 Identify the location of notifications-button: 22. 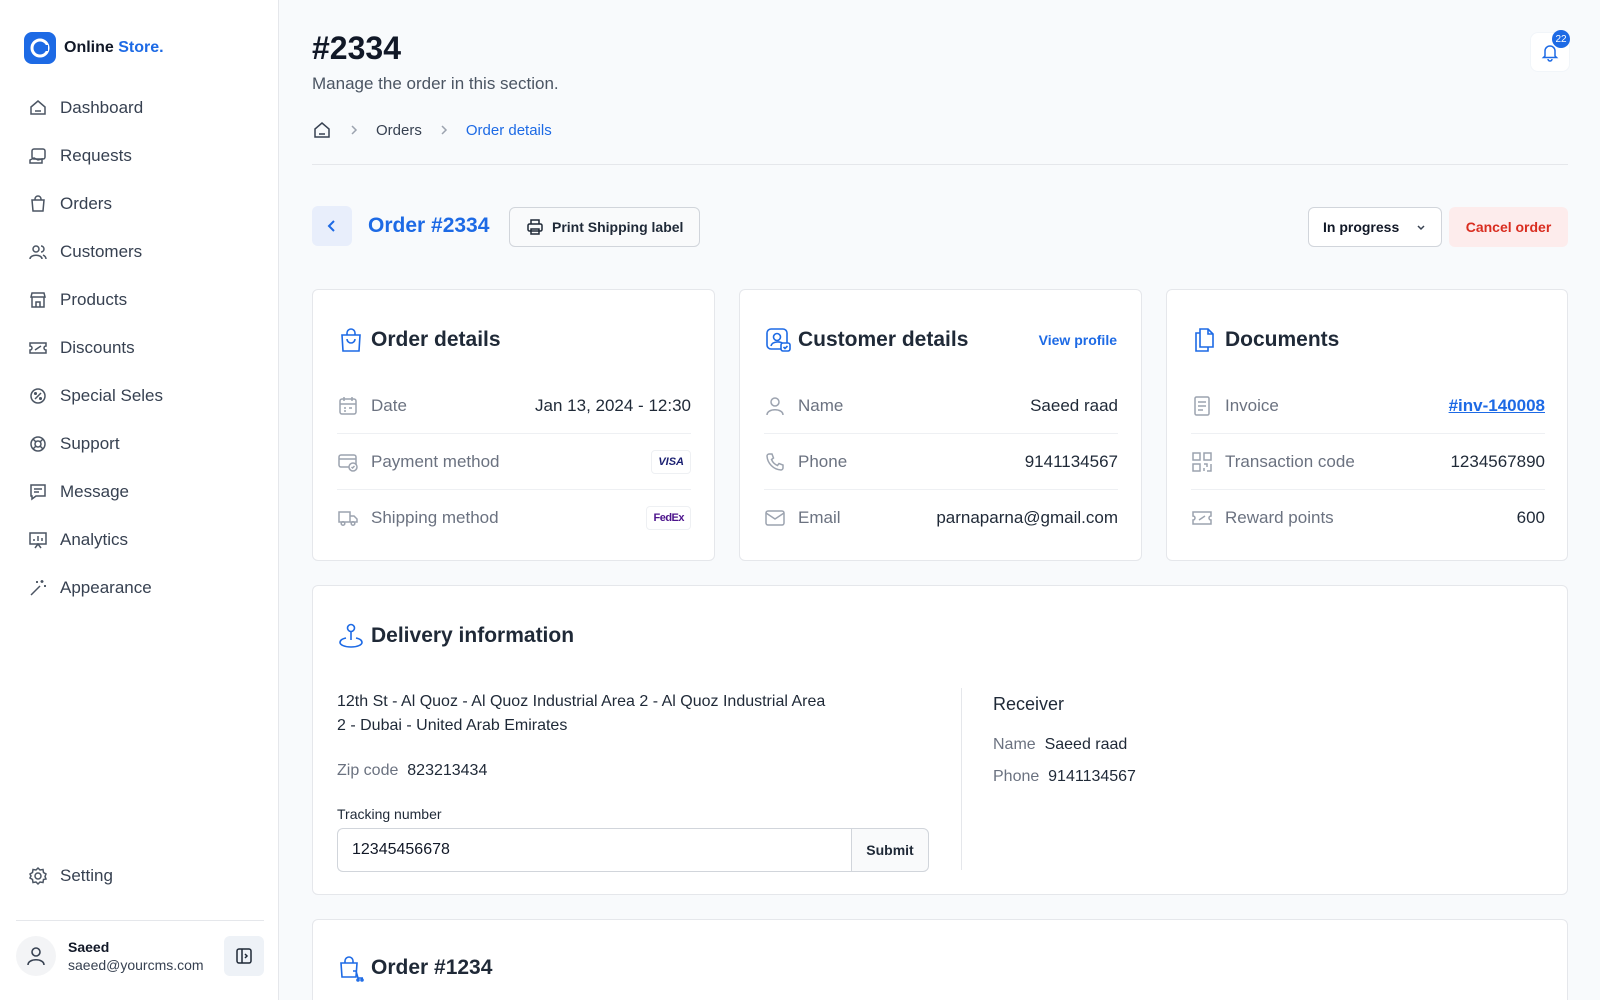
(1550, 51).